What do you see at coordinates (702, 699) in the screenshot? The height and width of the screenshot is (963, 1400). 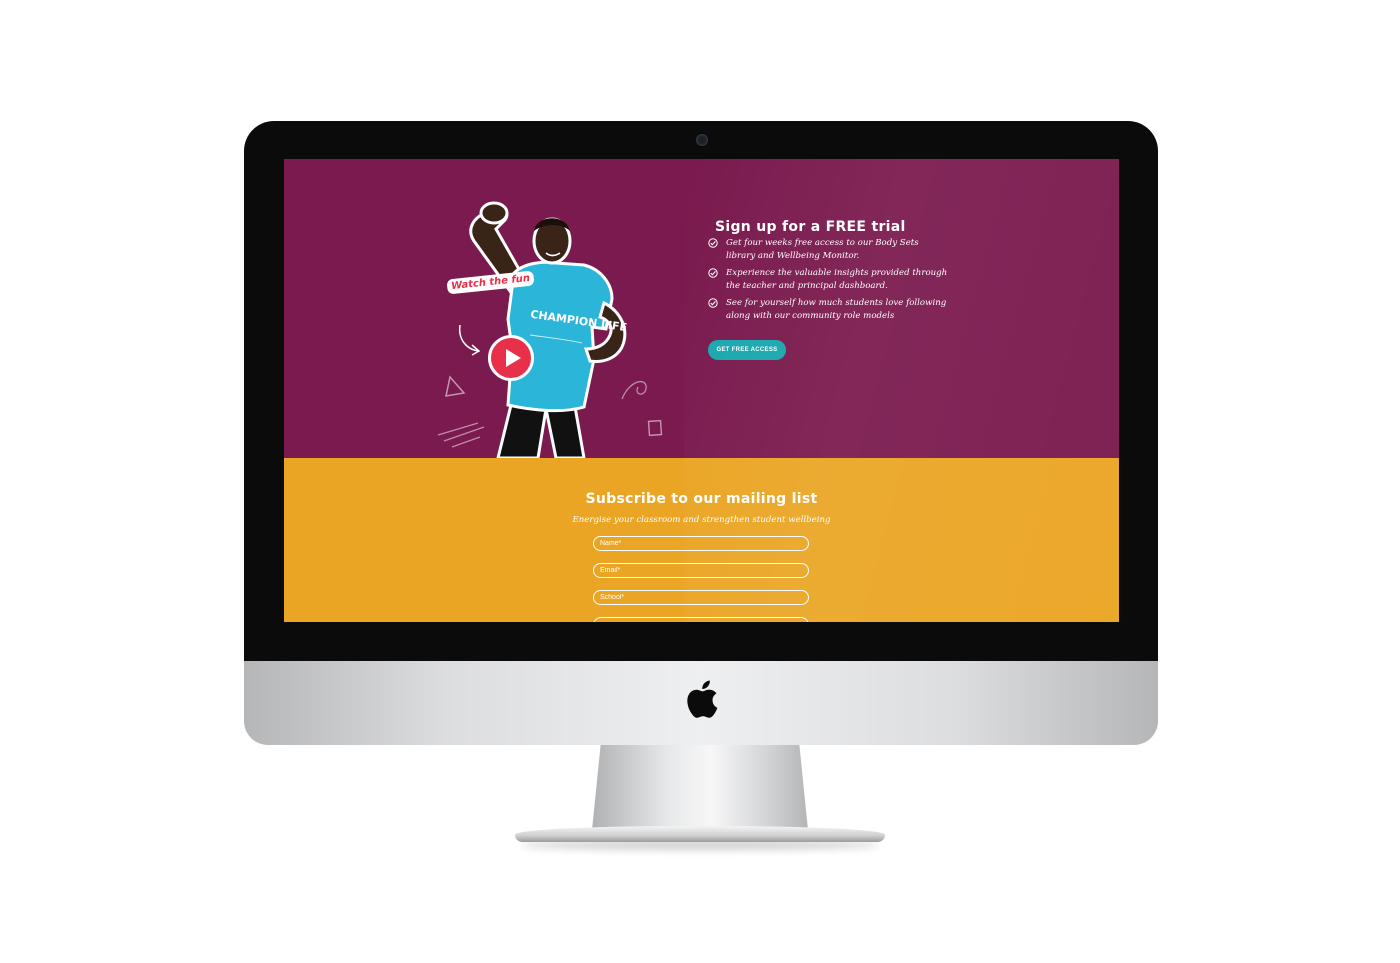 I see `apple-logo-icon` at bounding box center [702, 699].